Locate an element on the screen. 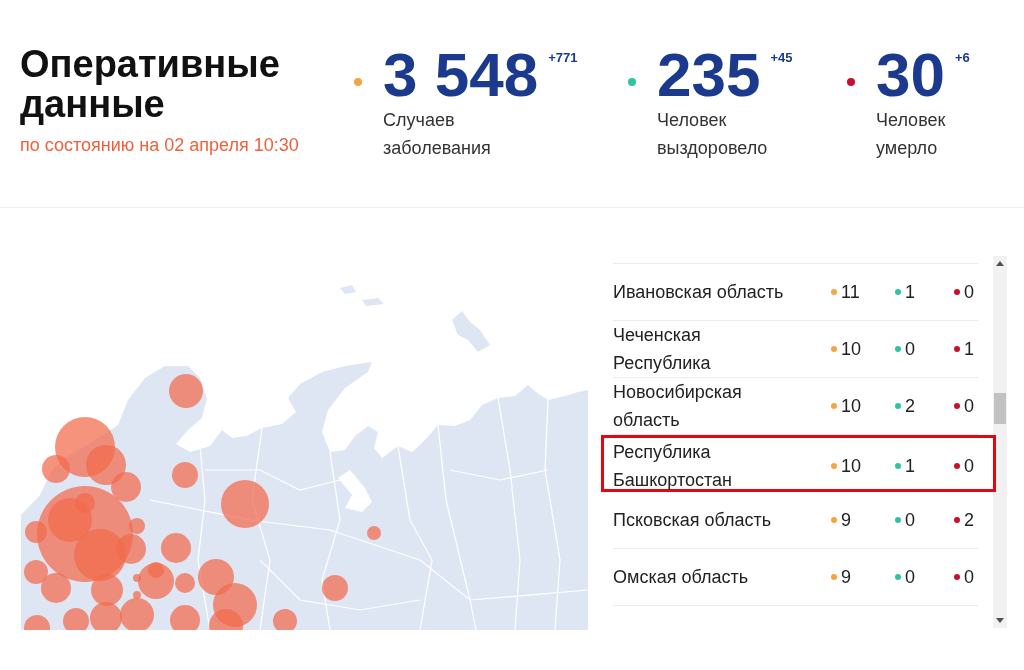  stat-label: Человек выздоровело is located at coordinates (712, 134).